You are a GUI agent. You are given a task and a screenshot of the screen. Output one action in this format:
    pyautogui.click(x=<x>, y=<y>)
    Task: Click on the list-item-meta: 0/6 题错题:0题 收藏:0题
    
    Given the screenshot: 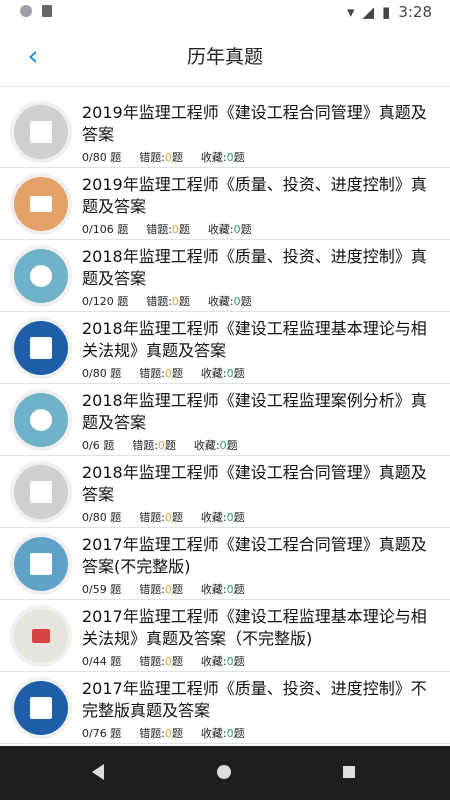 What is the action you would take?
    pyautogui.click(x=169, y=445)
    